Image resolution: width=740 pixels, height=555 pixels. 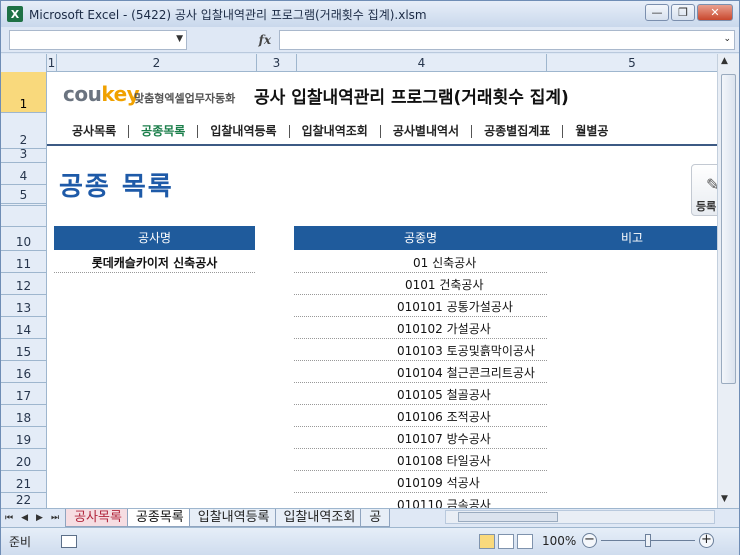 What do you see at coordinates (422, 63) in the screenshot?
I see `column-header: 4` at bounding box center [422, 63].